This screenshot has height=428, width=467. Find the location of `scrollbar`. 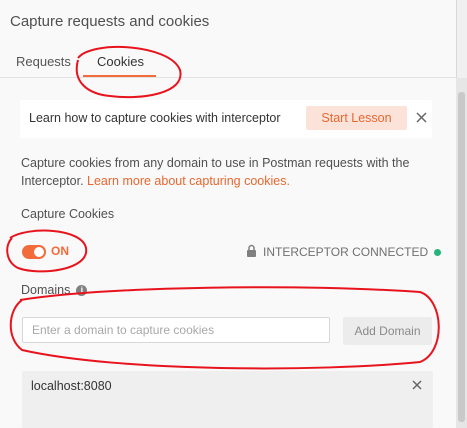

scrollbar is located at coordinates (461, 253).